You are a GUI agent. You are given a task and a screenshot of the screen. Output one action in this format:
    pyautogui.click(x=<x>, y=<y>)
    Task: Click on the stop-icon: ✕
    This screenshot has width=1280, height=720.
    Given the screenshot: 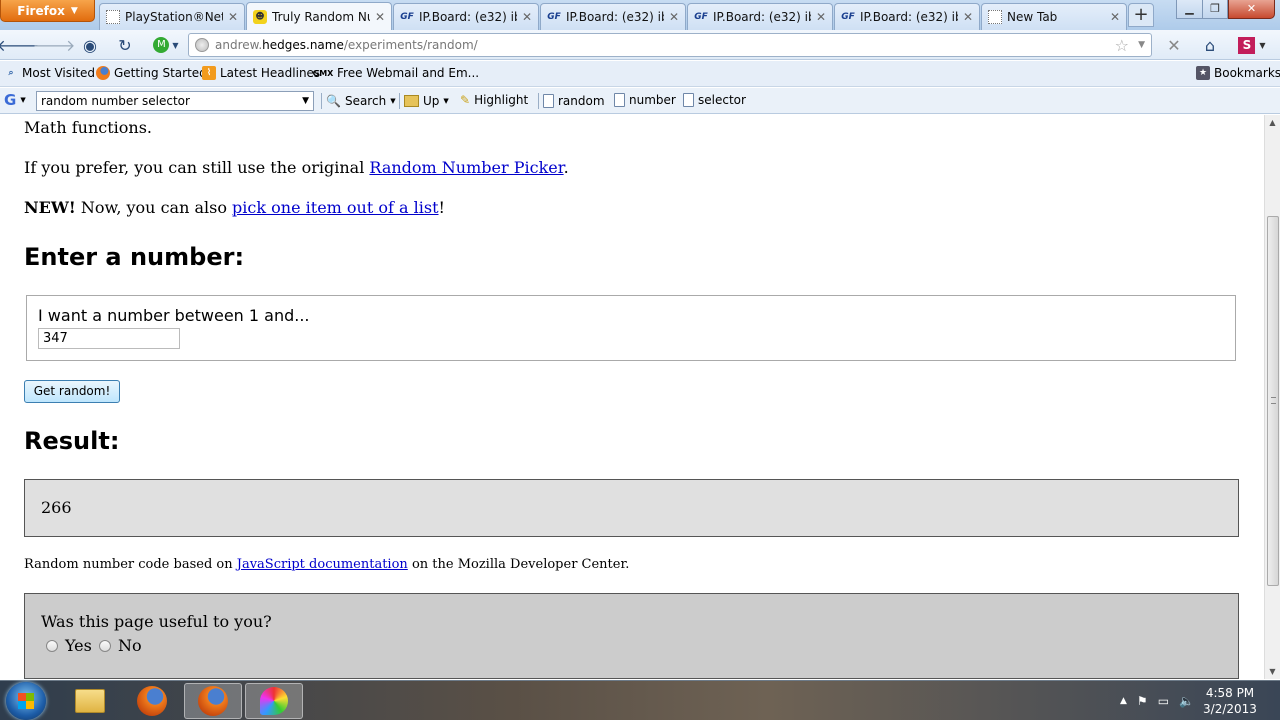 What is the action you would take?
    pyautogui.click(x=1174, y=45)
    